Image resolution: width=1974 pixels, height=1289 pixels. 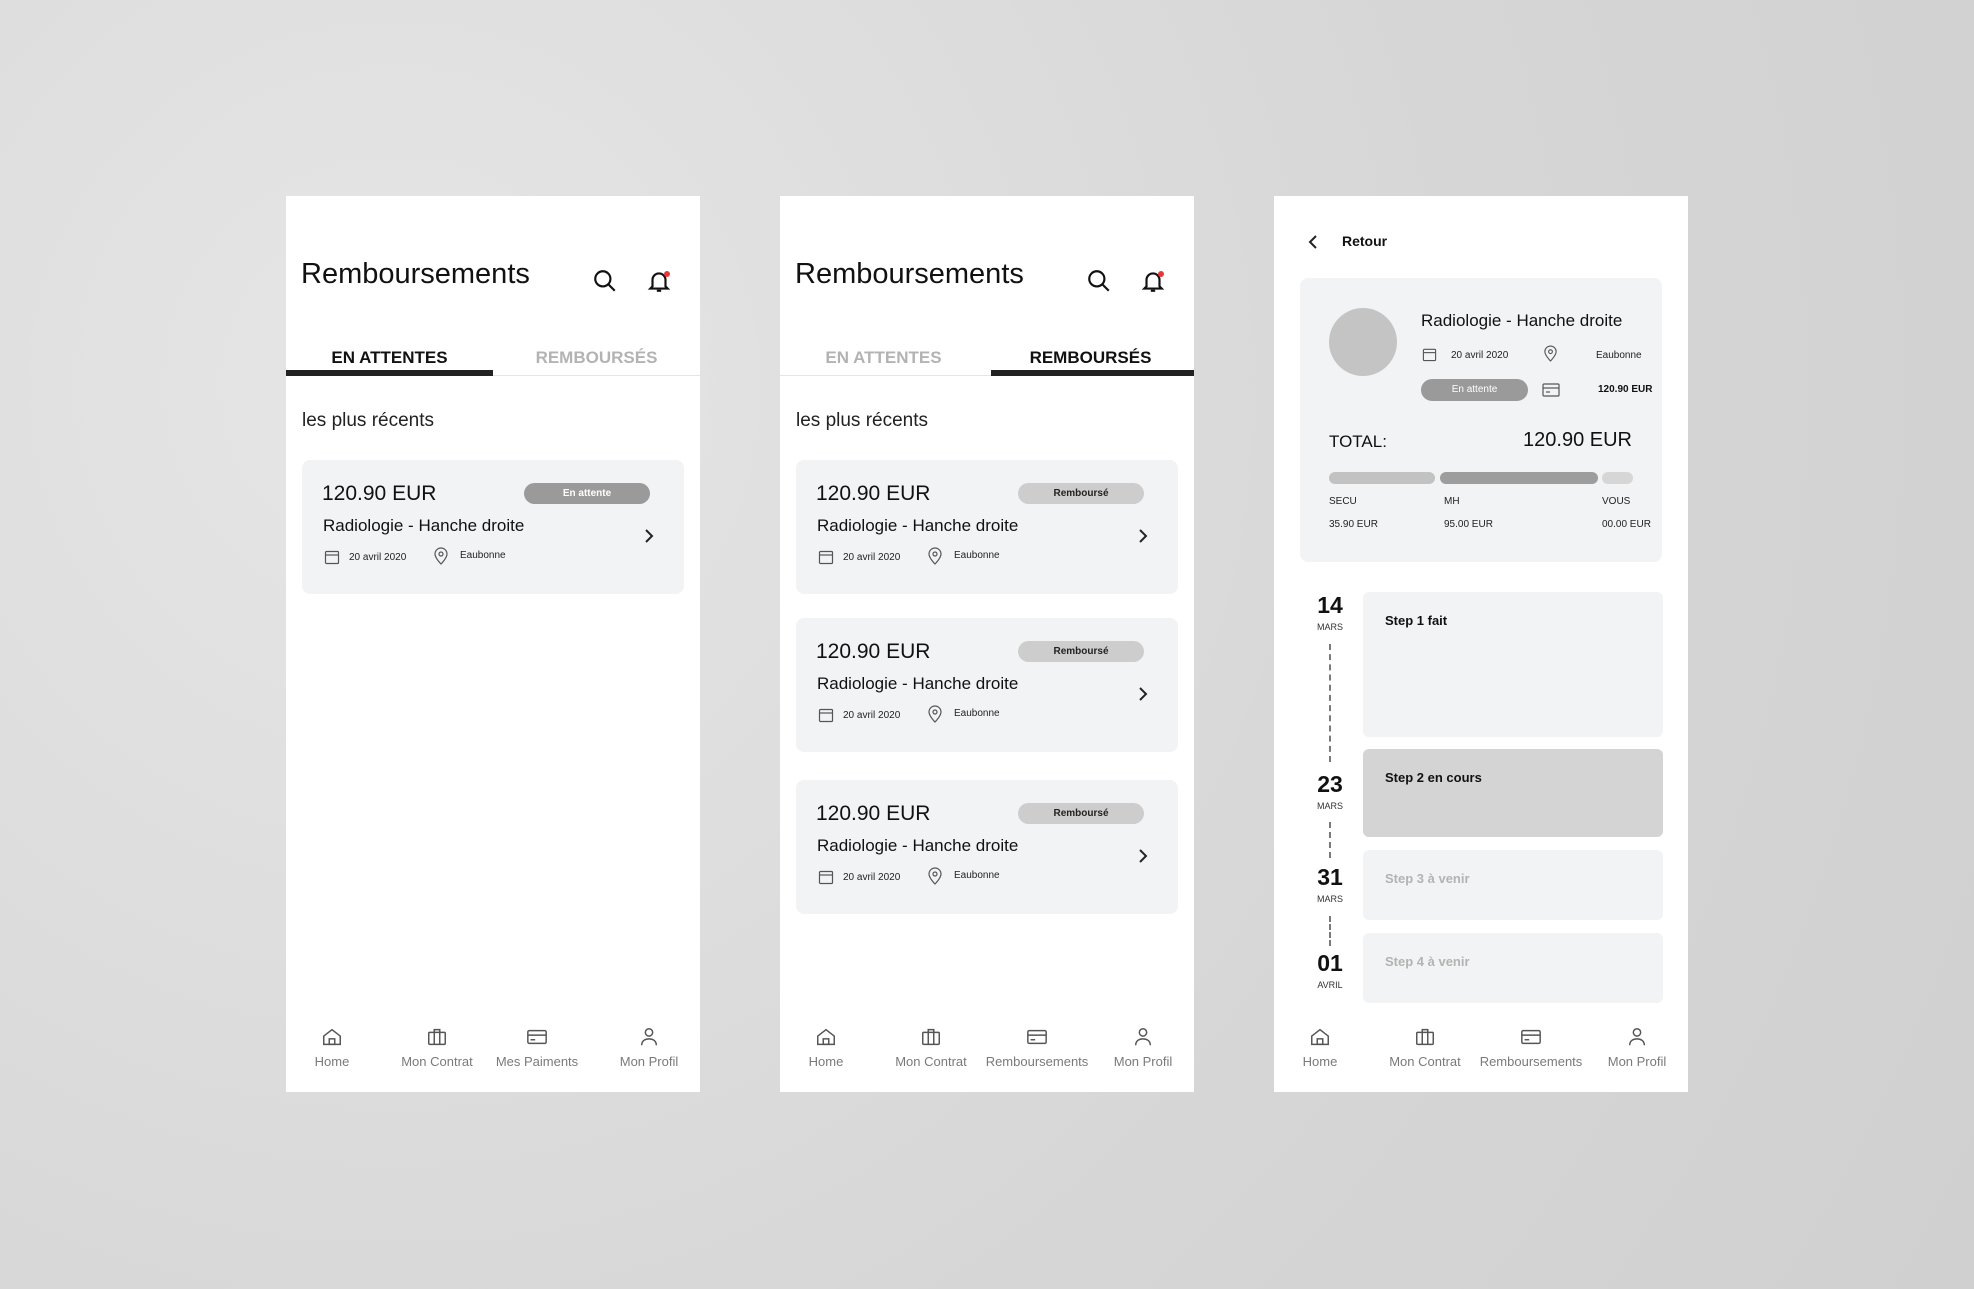 I want to click on timeline-month: MARS, so click(x=1329, y=806).